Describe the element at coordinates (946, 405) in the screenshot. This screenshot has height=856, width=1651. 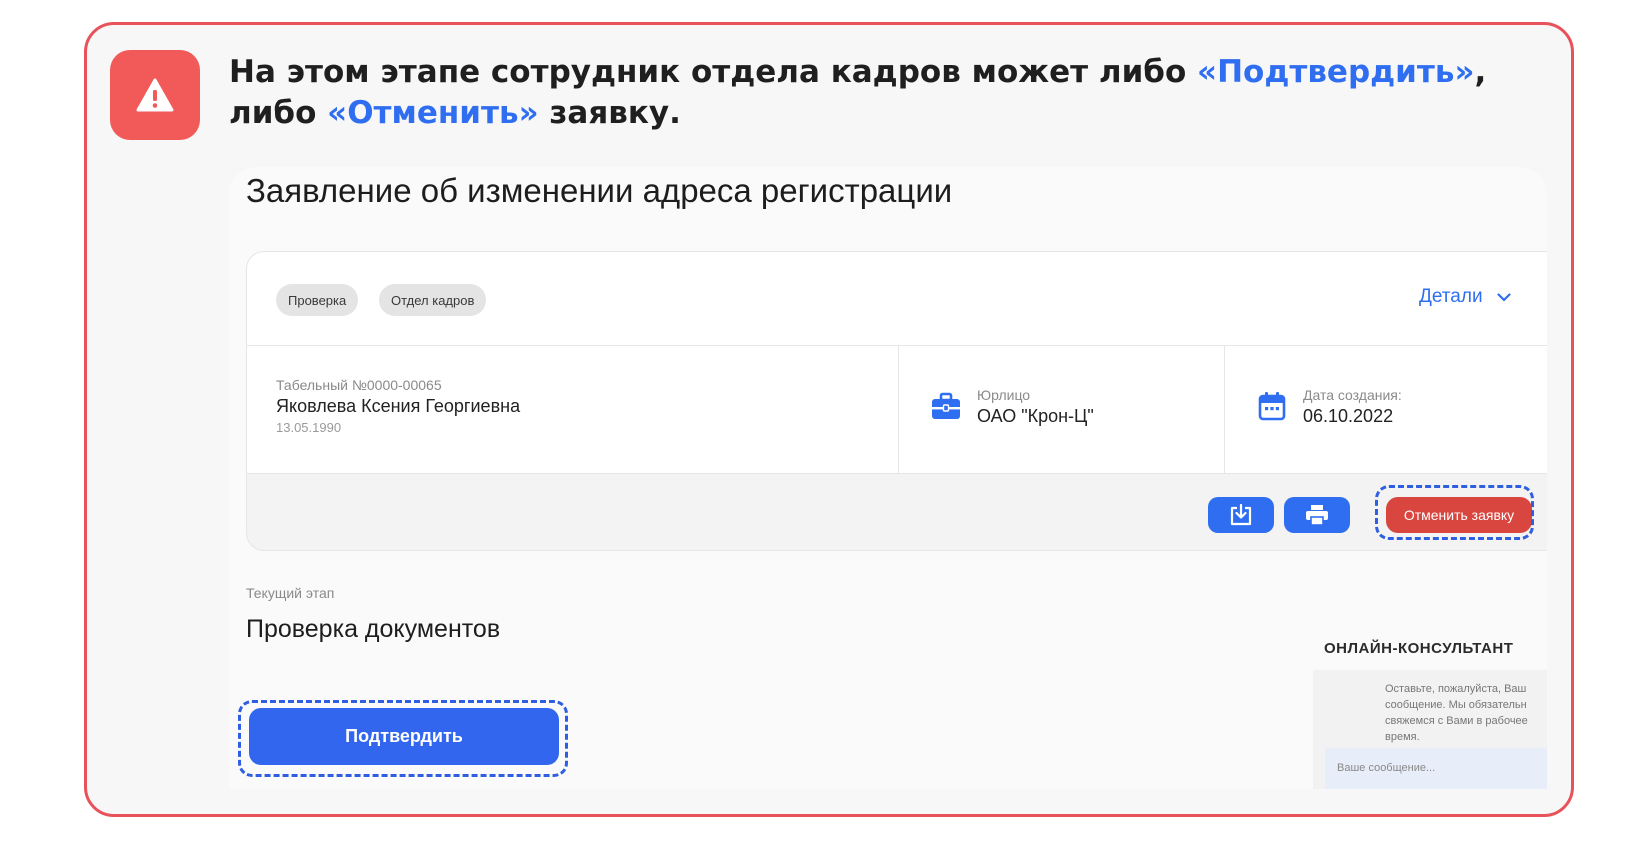
I see `briefcase-icon` at that location.